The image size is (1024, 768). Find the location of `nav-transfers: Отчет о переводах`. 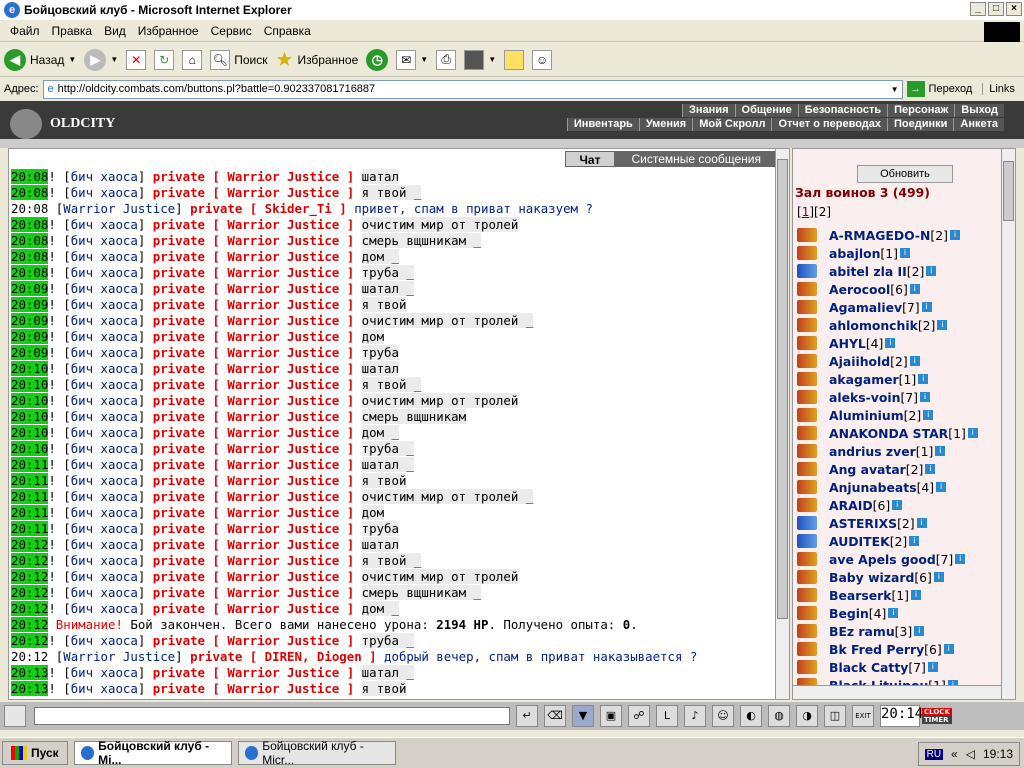

nav-transfers: Отчет о переводах is located at coordinates (829, 124).